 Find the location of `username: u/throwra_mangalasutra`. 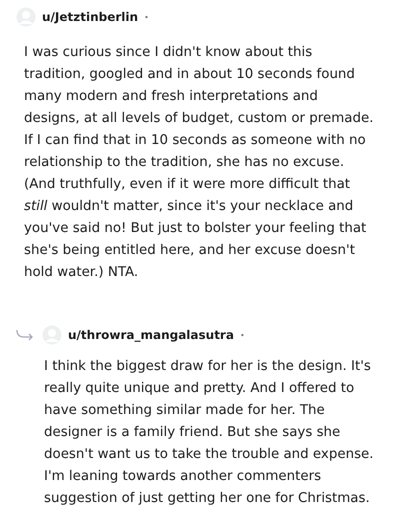

username: u/throwra_mangalasutra is located at coordinates (151, 335).